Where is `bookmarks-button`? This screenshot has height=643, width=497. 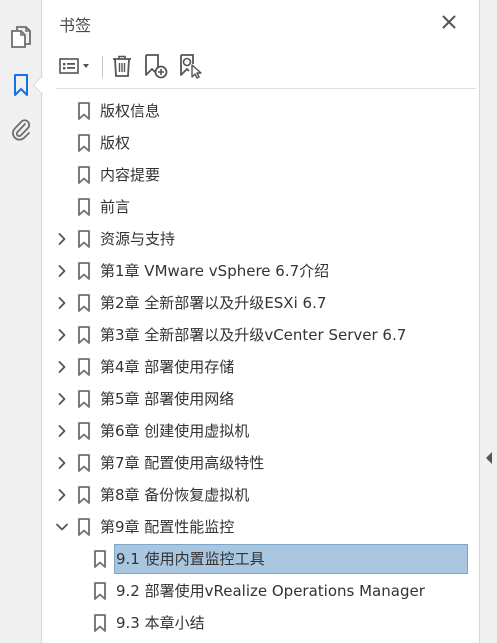
bookmarks-button is located at coordinates (21, 85).